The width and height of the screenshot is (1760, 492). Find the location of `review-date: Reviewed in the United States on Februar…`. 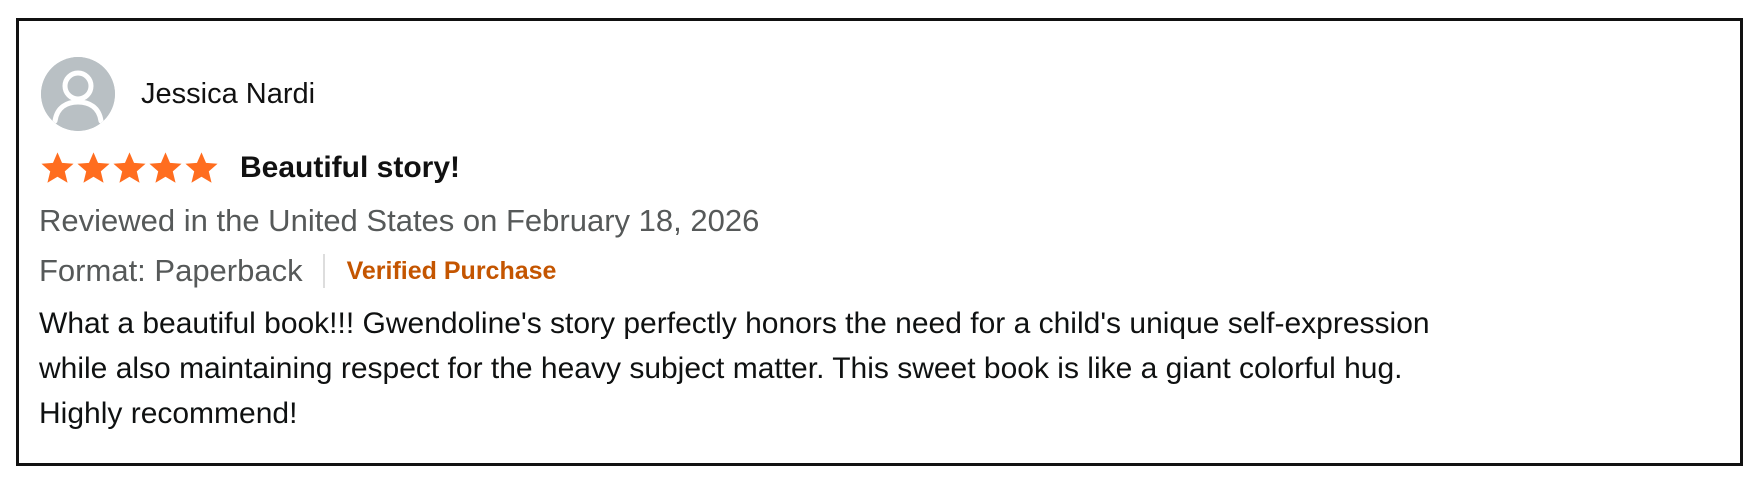

review-date: Reviewed in the United States on Februar… is located at coordinates (399, 220).